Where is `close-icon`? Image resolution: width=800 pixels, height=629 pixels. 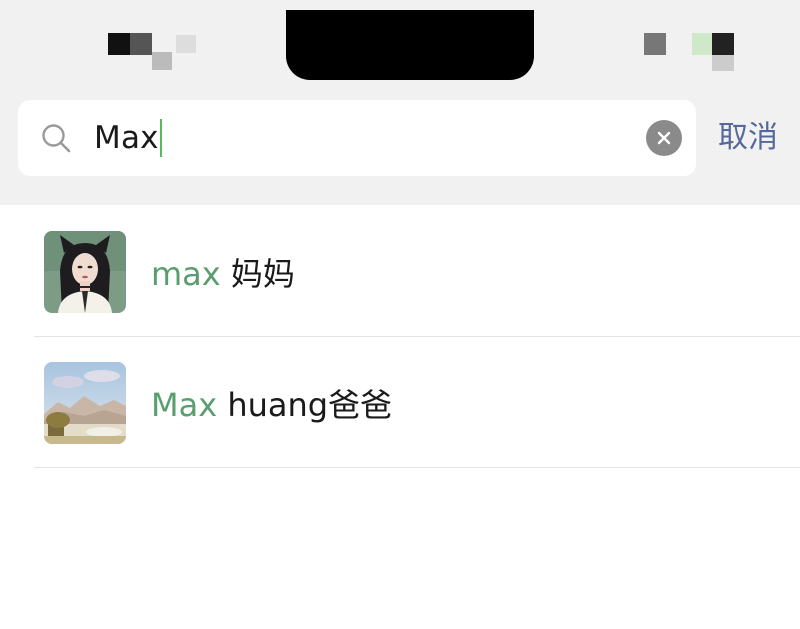 close-icon is located at coordinates (664, 138).